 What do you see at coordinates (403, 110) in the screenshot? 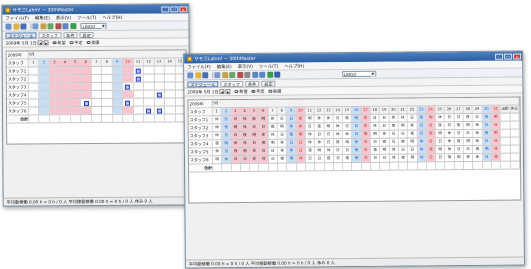
I see `day-header: 21` at bounding box center [403, 110].